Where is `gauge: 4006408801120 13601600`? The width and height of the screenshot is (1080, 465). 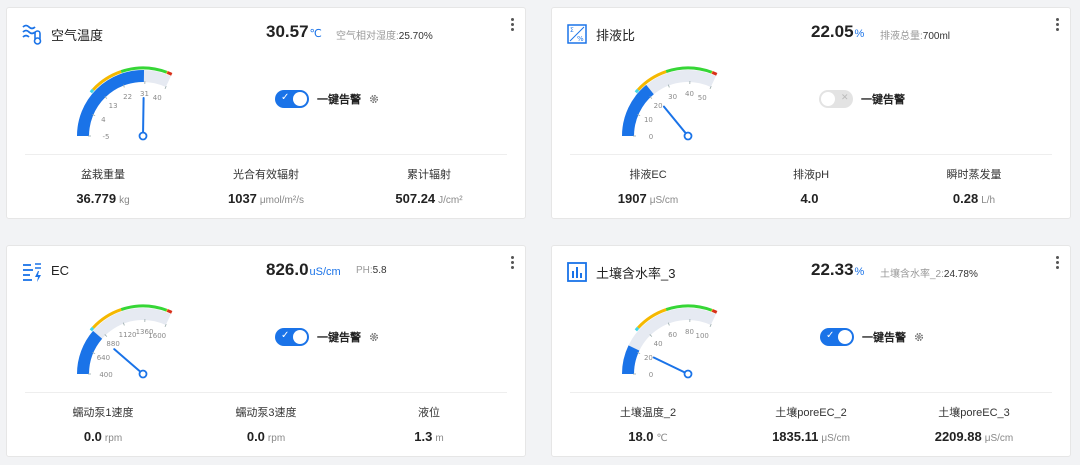
gauge: 4006408801120 13601600 is located at coordinates (125, 341).